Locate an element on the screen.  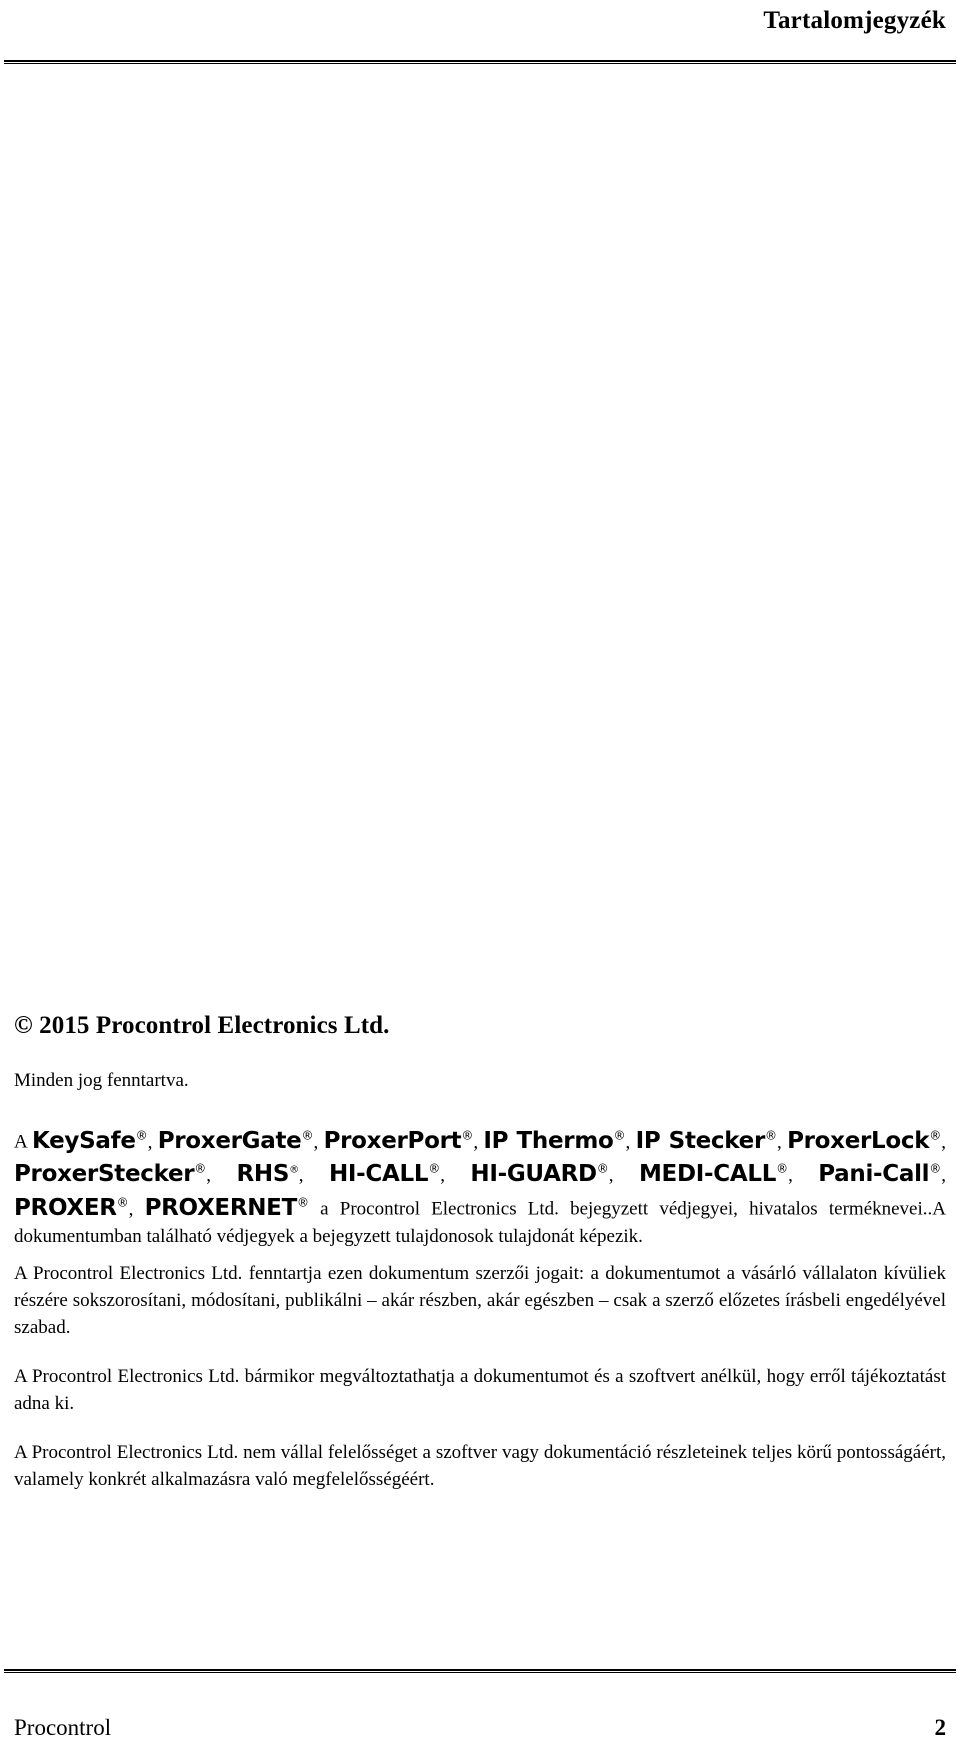
trademark-brand: MEDI-CALL® is located at coordinates (713, 1174).